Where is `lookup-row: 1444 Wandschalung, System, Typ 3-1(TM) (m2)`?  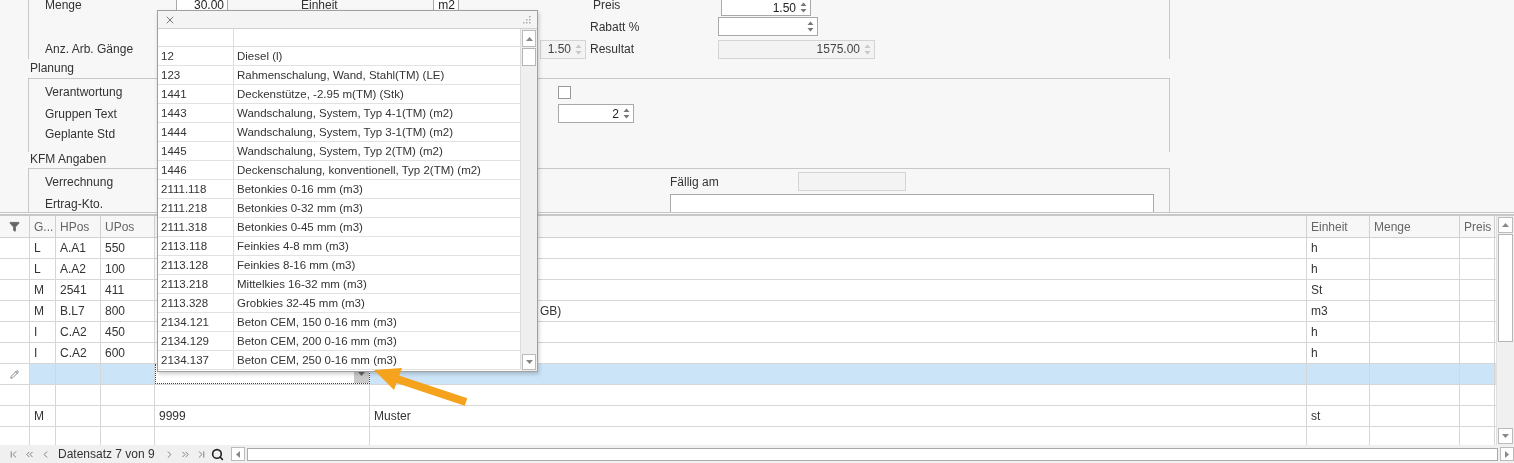
lookup-row: 1444 Wandschalung, System, Typ 3-1(TM) (m2) is located at coordinates (339, 132).